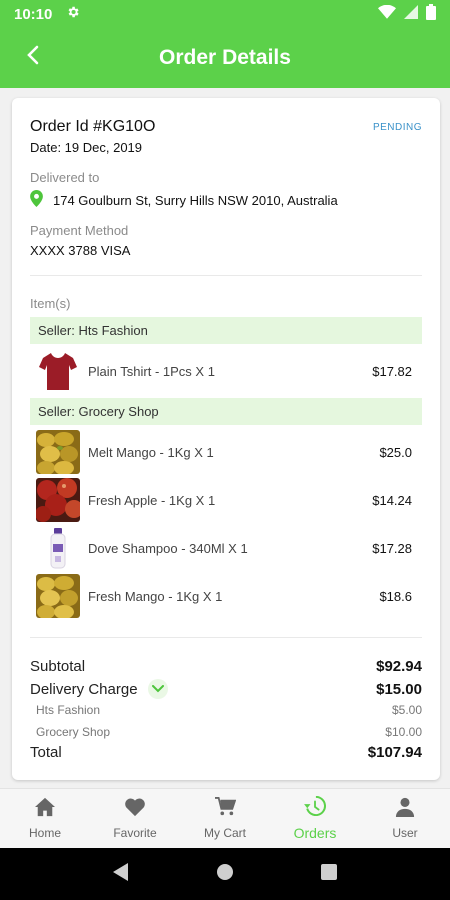  Describe the element at coordinates (225, 14) in the screenshot. I see `status-bar: 10:10` at that location.